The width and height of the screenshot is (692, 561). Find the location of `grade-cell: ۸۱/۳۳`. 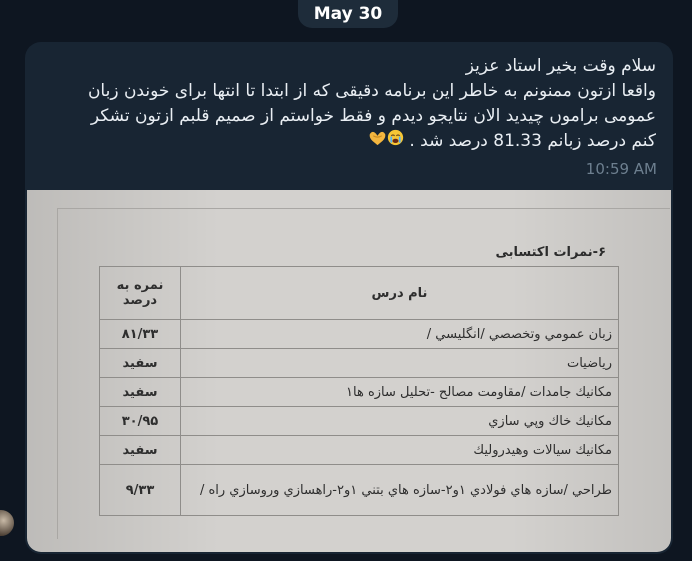

grade-cell: ۸۱/۳۳ is located at coordinates (140, 334).